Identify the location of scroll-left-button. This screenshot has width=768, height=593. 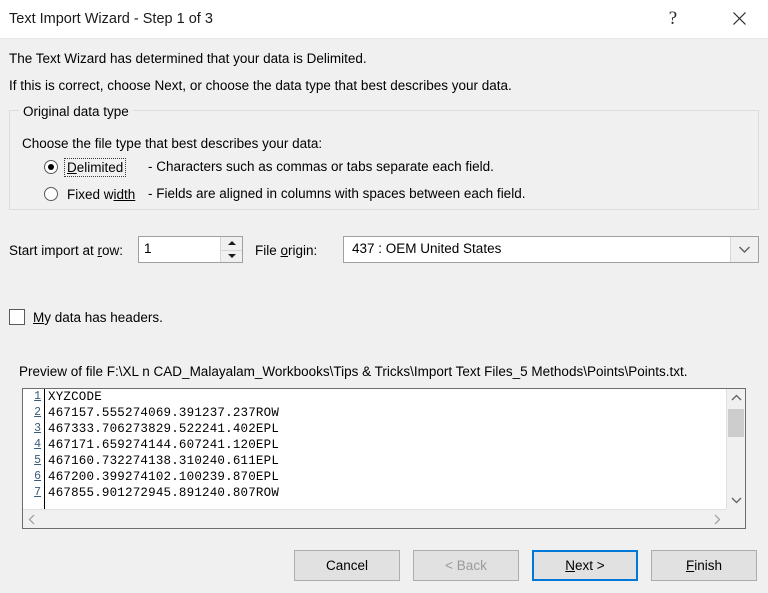
(32, 519).